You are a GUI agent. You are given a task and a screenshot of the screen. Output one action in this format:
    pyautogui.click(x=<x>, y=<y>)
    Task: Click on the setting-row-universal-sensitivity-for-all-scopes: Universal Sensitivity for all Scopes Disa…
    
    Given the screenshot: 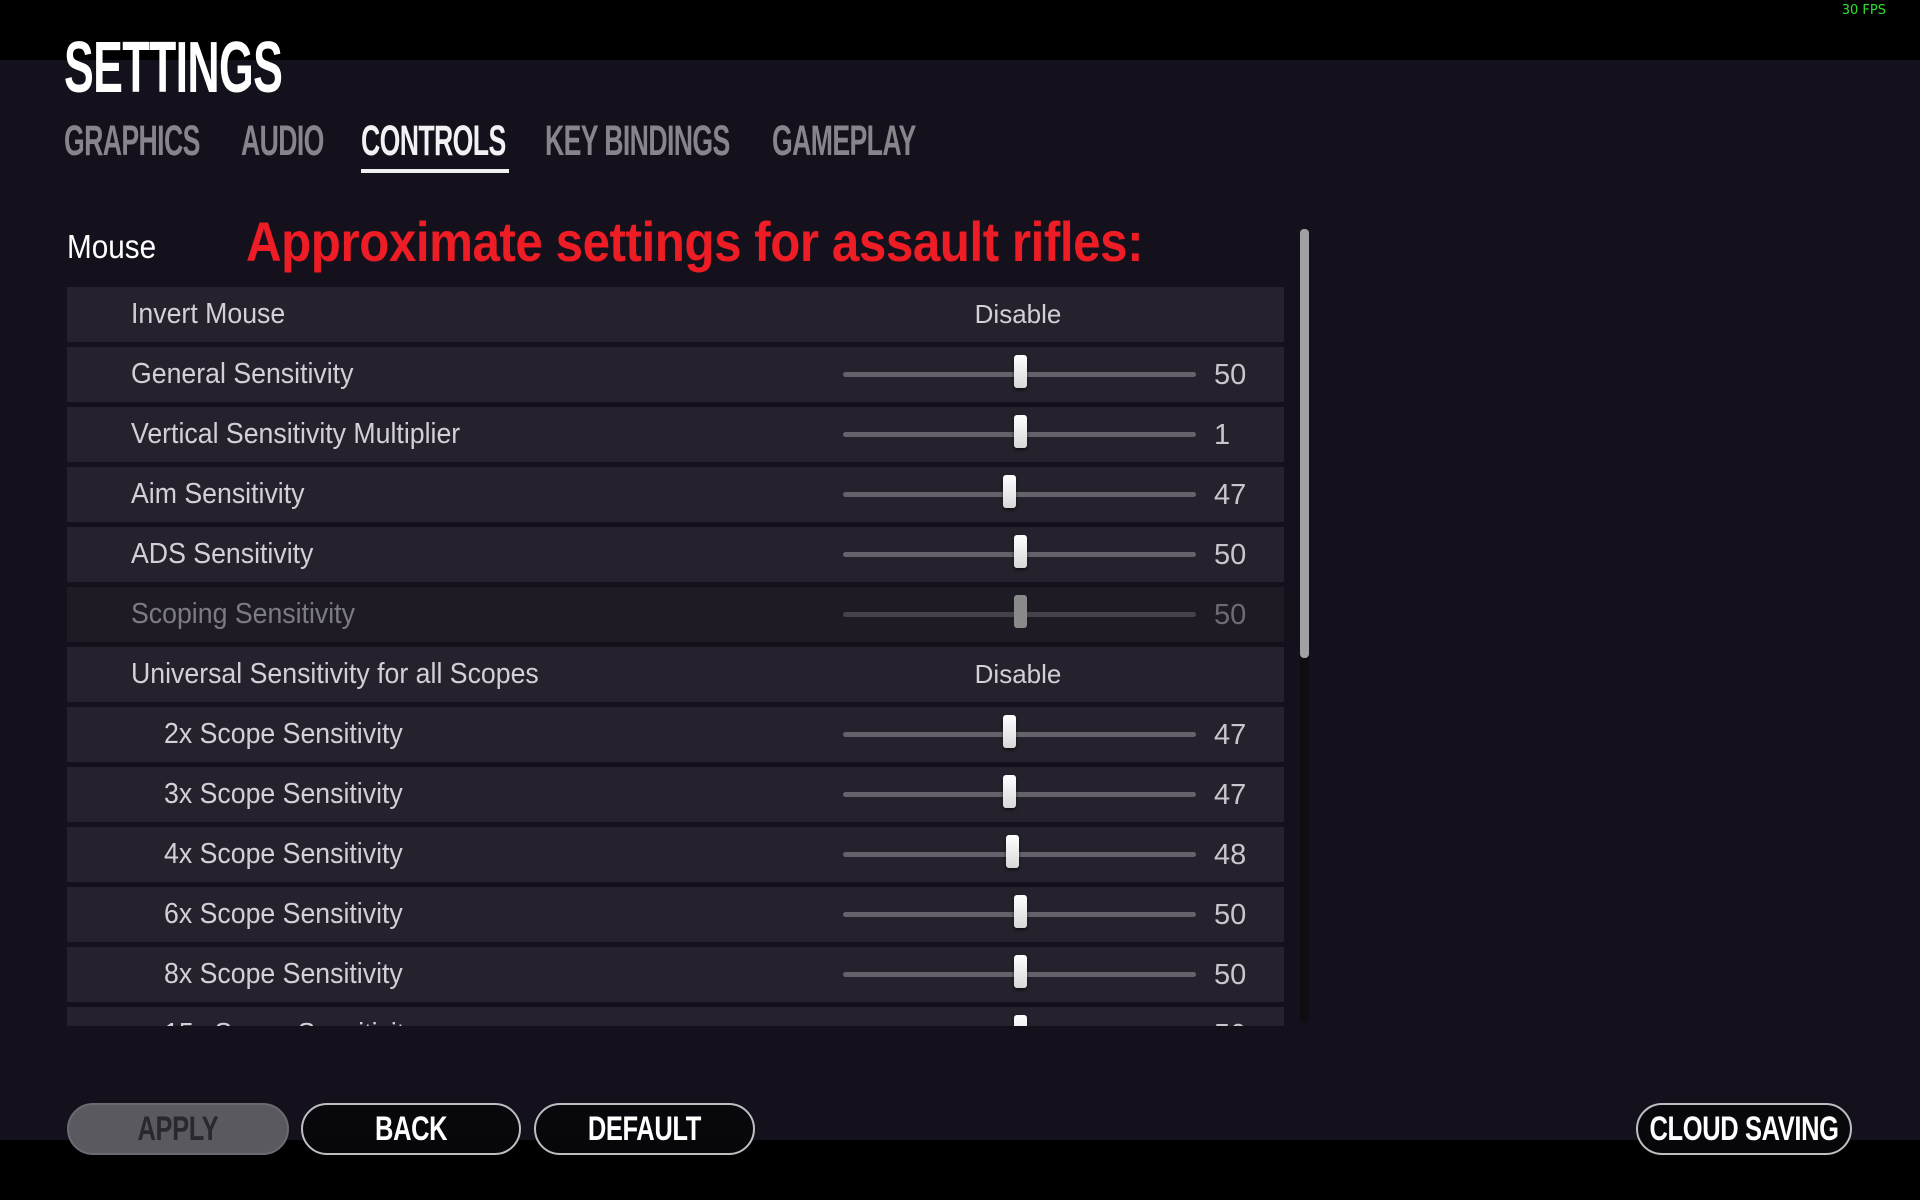 What is the action you would take?
    pyautogui.click(x=675, y=674)
    